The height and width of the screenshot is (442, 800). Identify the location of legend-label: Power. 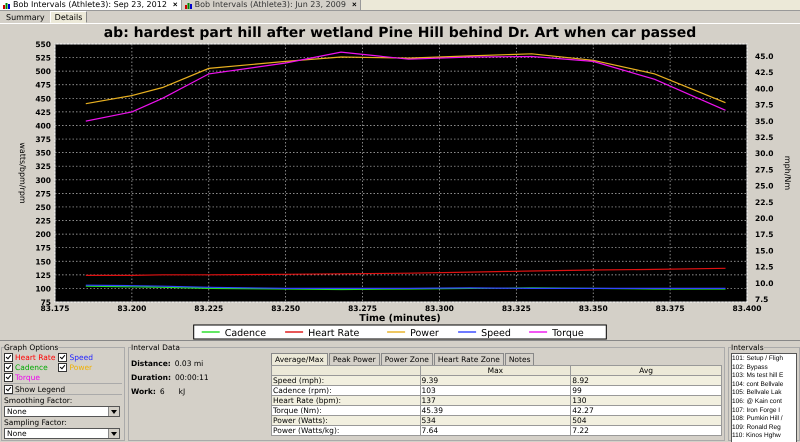
(424, 333).